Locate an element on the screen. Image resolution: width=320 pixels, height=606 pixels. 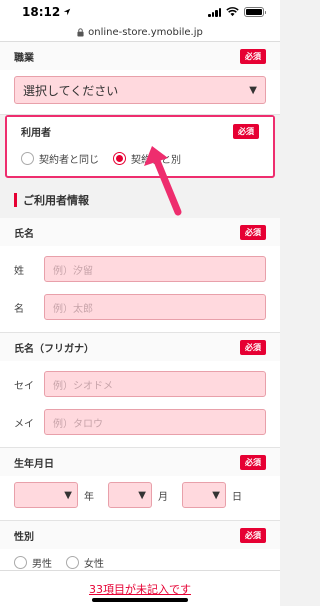
name-header: 氏名 必須 is located at coordinates (140, 232).